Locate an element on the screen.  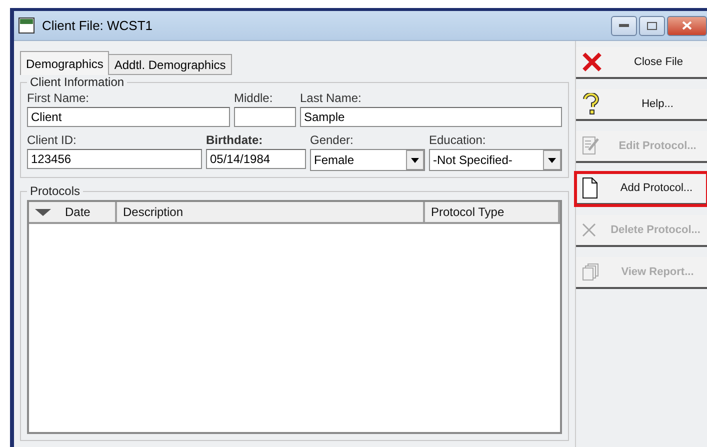
input-field: Client is located at coordinates (128, 117).